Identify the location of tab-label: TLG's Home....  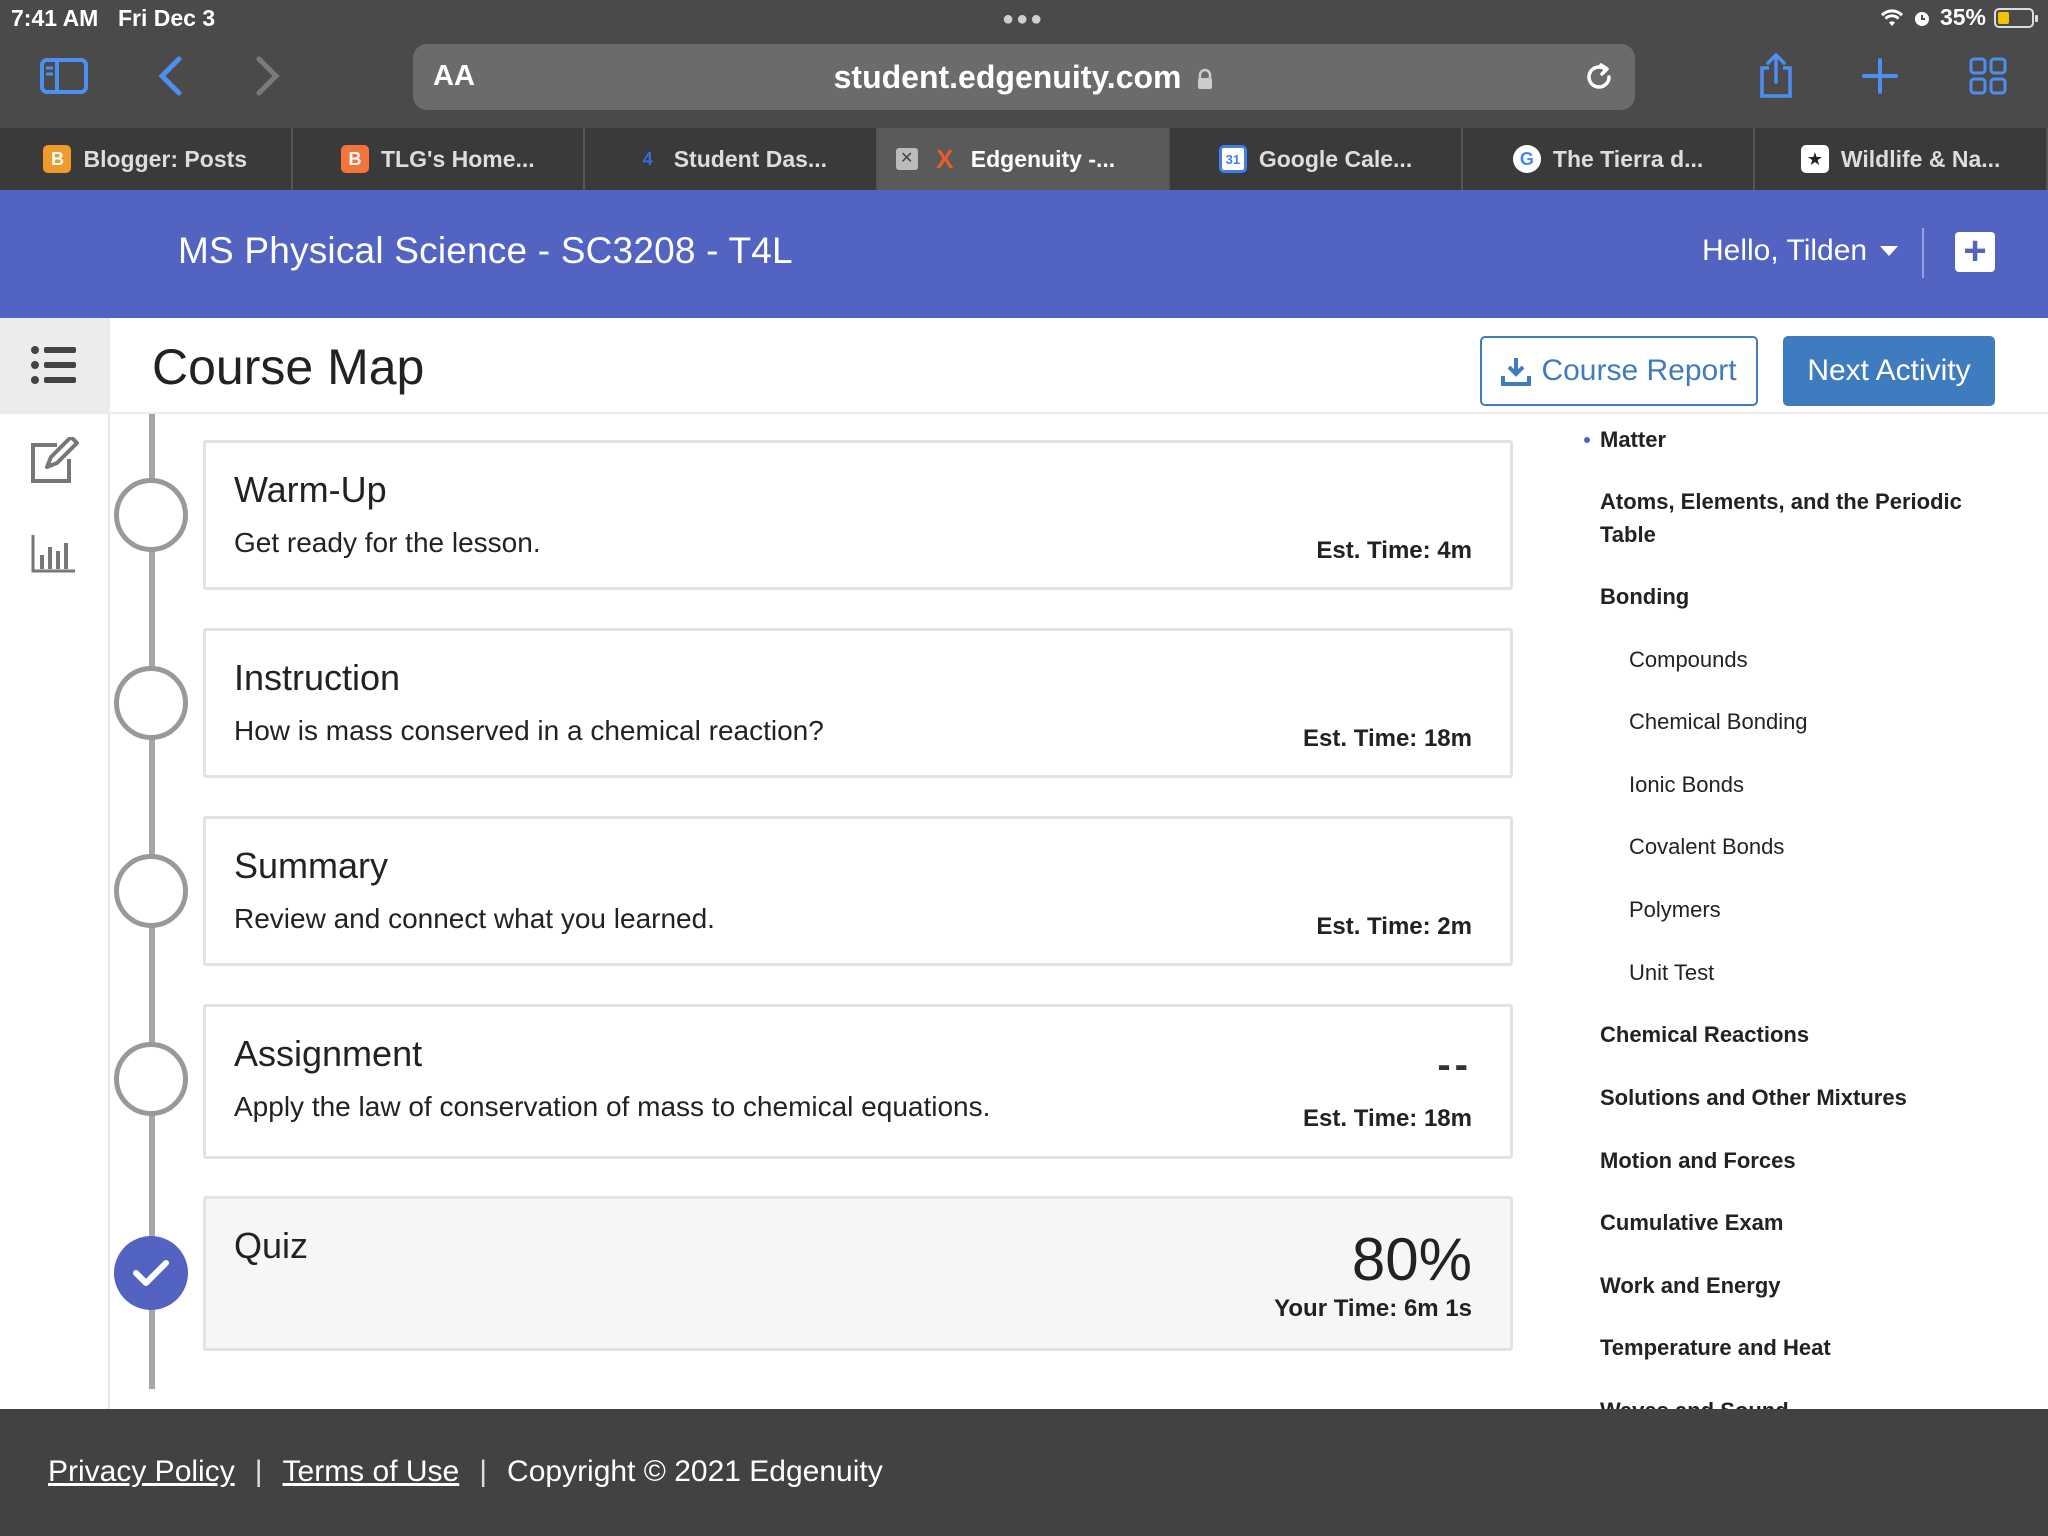
(457, 158).